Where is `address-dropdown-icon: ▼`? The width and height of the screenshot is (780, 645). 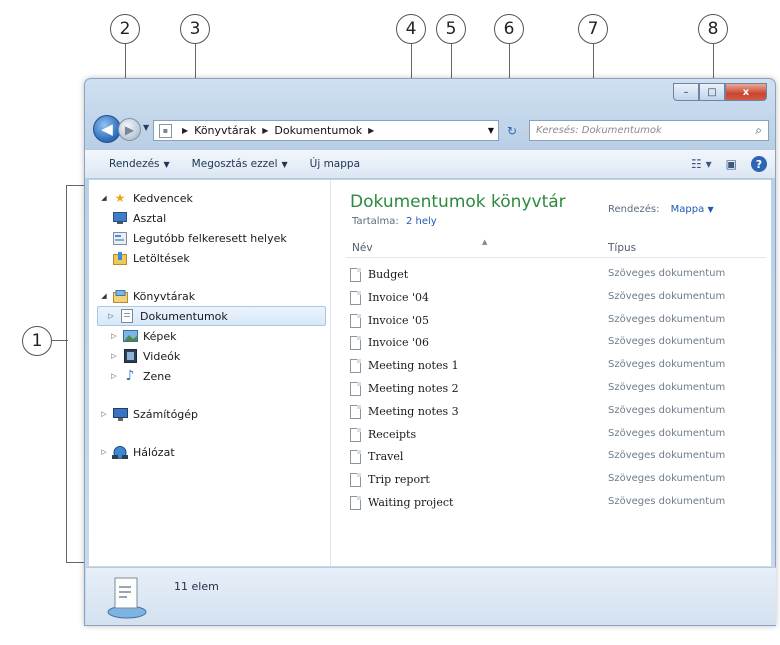 address-dropdown-icon: ▼ is located at coordinates (491, 130).